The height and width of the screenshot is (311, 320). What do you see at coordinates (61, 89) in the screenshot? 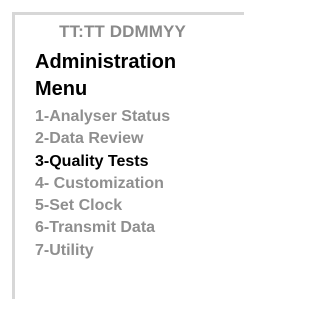
I see `page-title-line-2: Menu` at bounding box center [61, 89].